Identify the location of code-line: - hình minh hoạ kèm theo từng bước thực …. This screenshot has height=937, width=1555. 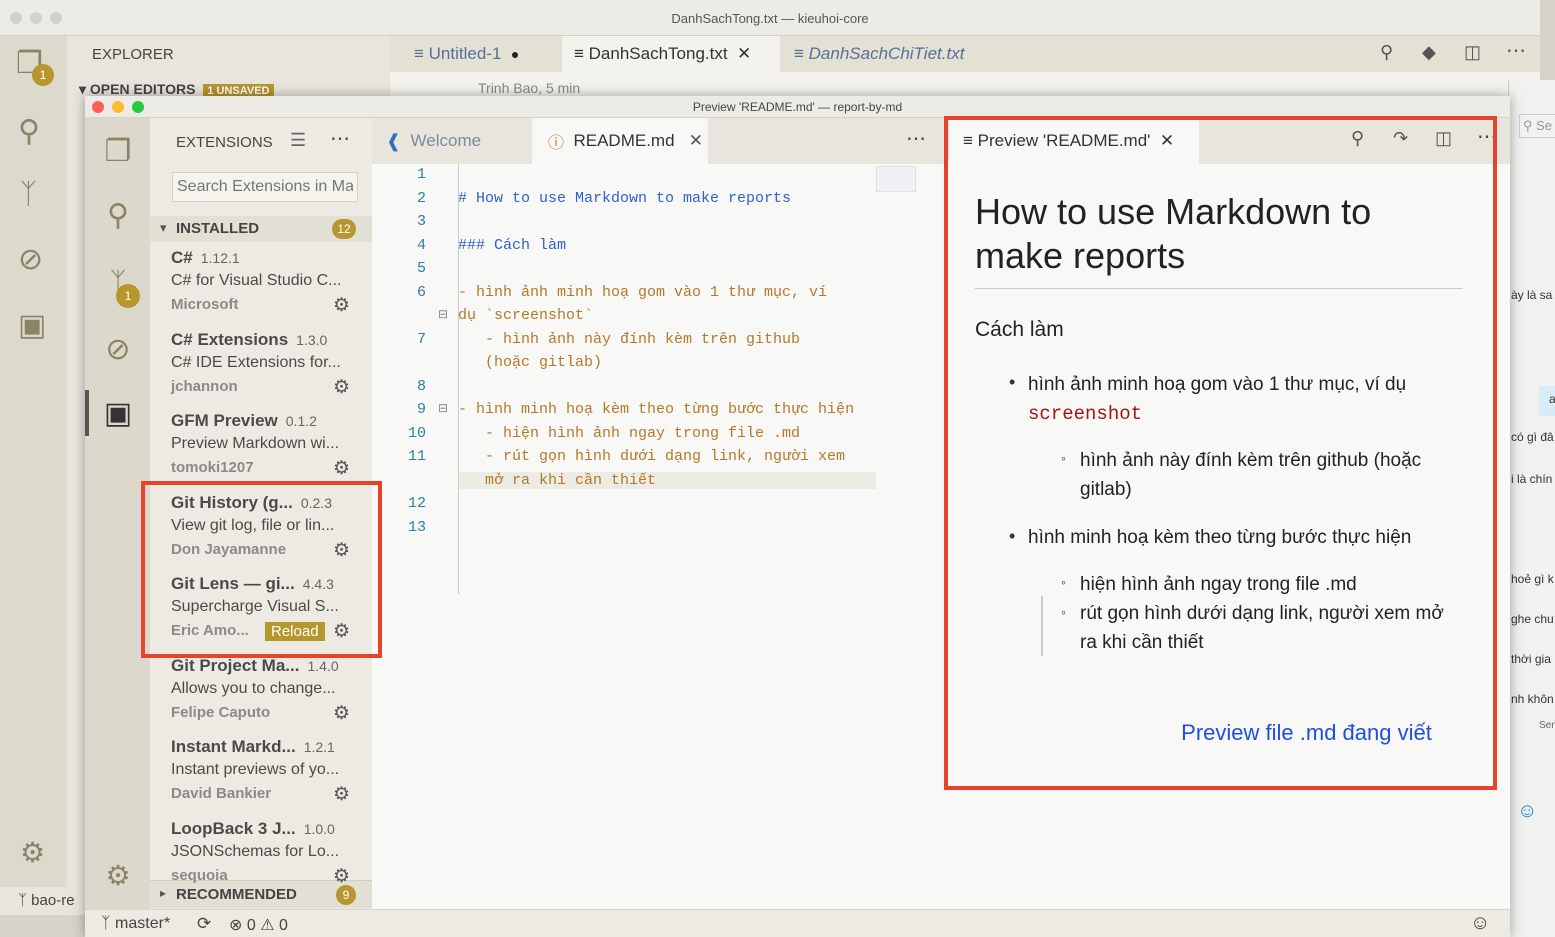
(656, 409).